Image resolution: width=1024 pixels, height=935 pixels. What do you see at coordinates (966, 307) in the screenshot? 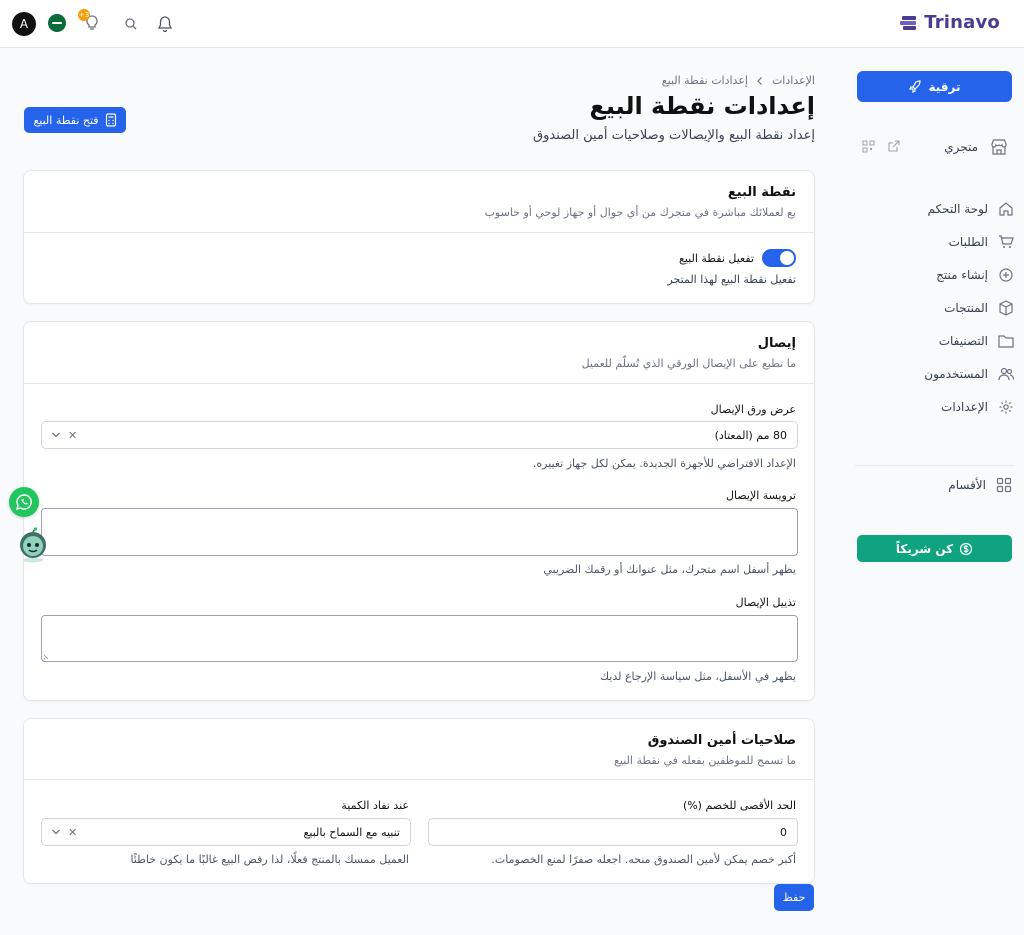
I see `sidebar-item-label: المنتجات` at bounding box center [966, 307].